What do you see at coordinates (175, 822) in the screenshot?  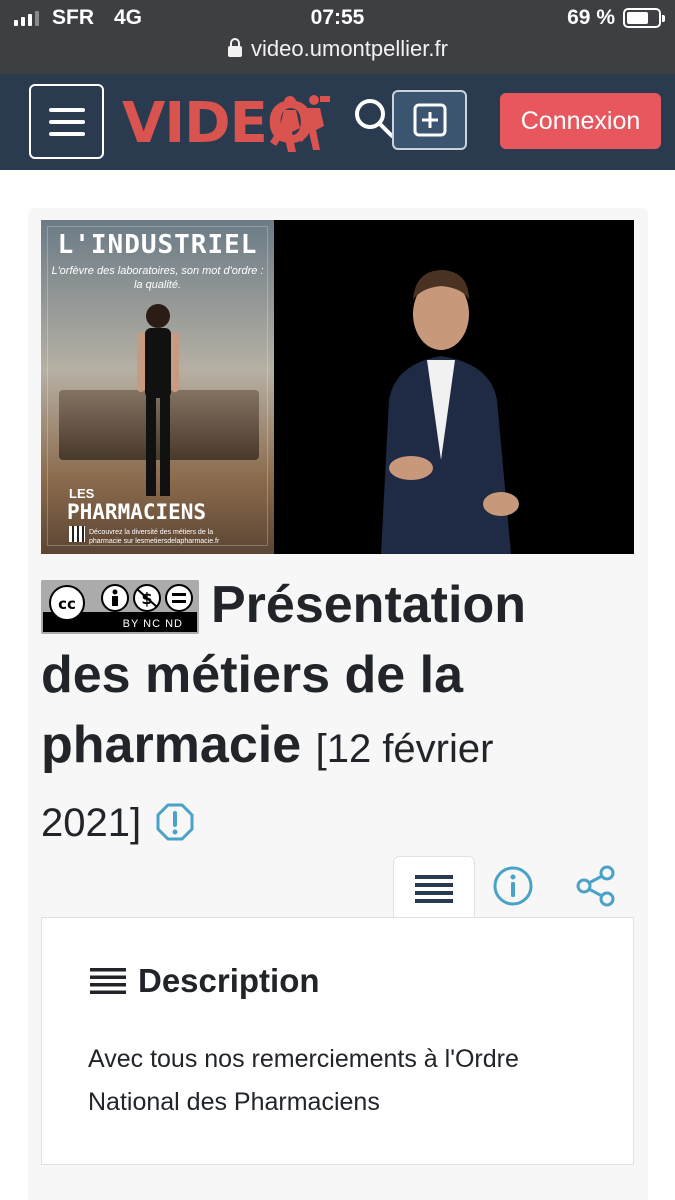 I see `alert-octagon-icon` at bounding box center [175, 822].